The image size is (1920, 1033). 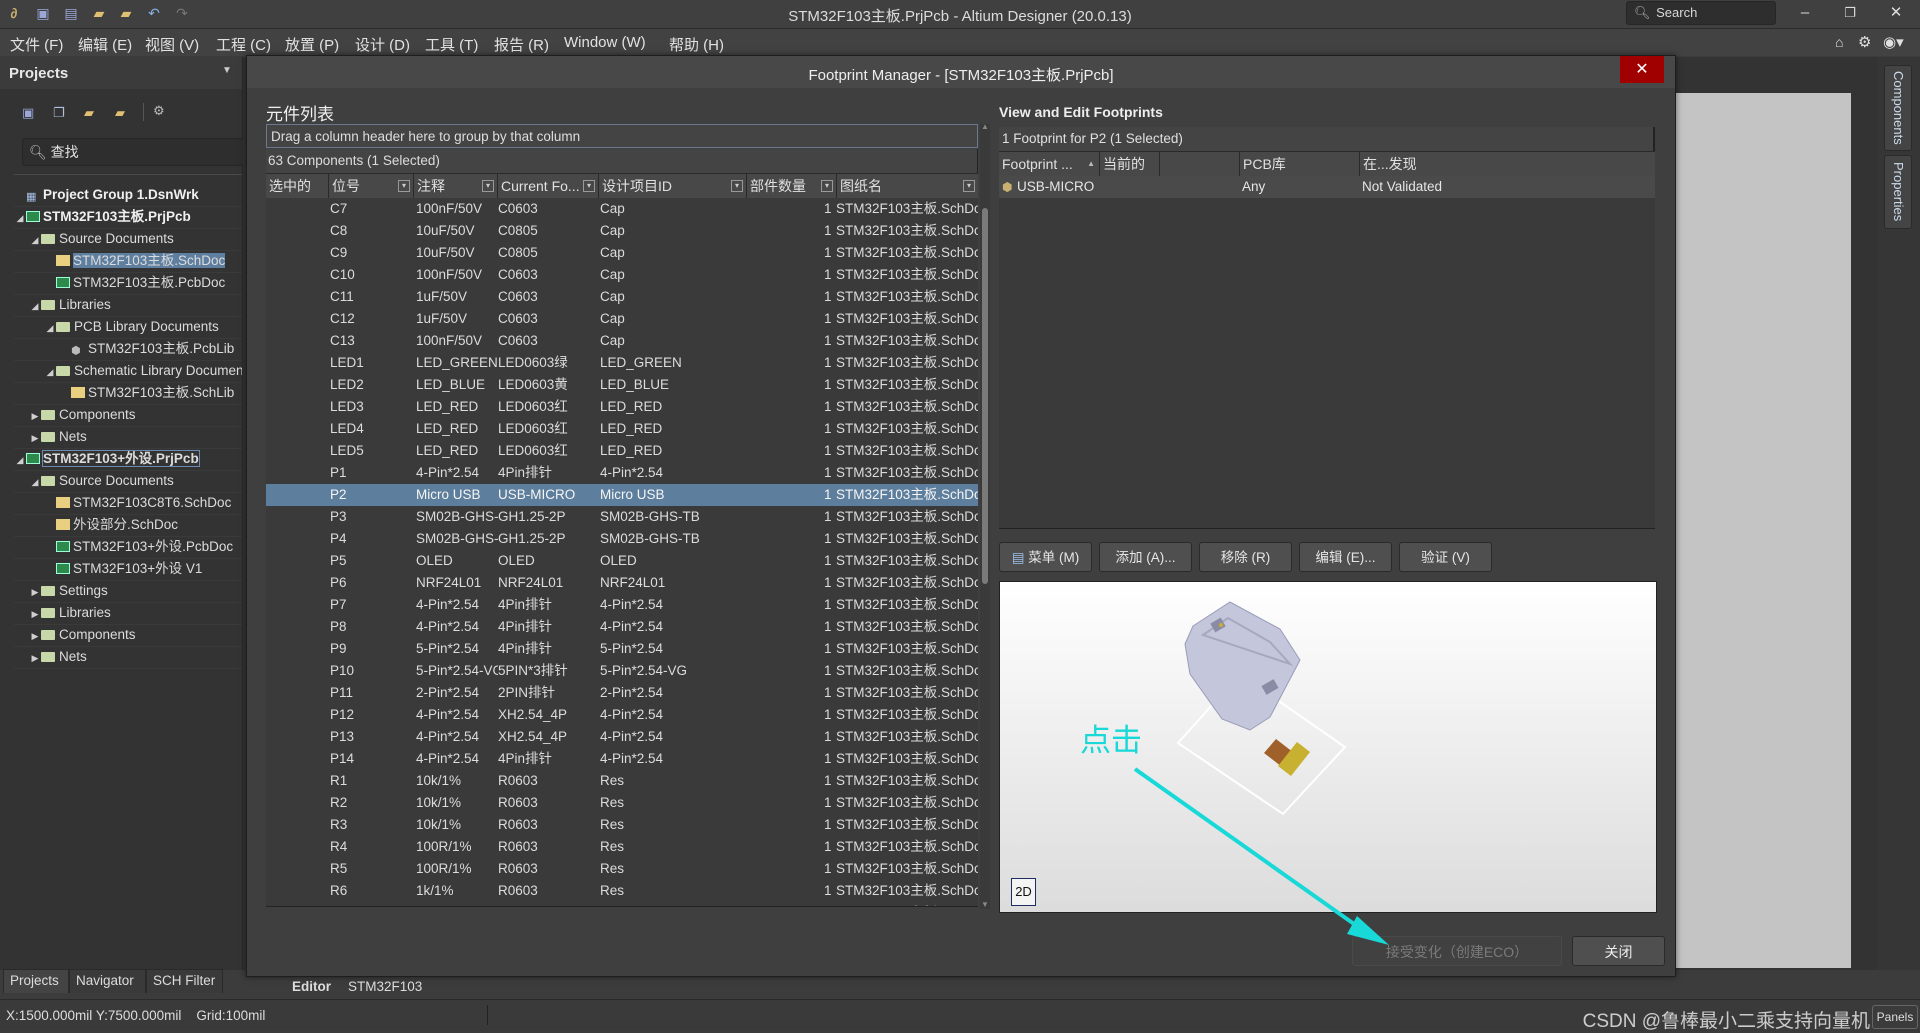 What do you see at coordinates (128, 195) in the screenshot?
I see `tree-item: ▦ Project Group 1.DsnWrk` at bounding box center [128, 195].